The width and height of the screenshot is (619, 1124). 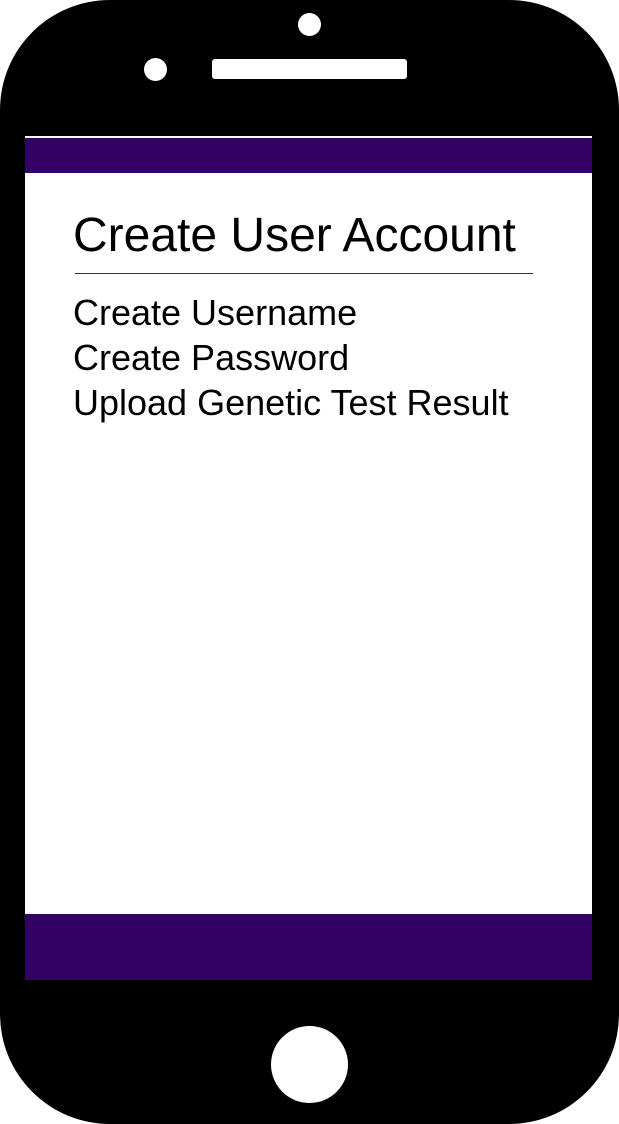 What do you see at coordinates (309, 24) in the screenshot?
I see `front-camera-icon` at bounding box center [309, 24].